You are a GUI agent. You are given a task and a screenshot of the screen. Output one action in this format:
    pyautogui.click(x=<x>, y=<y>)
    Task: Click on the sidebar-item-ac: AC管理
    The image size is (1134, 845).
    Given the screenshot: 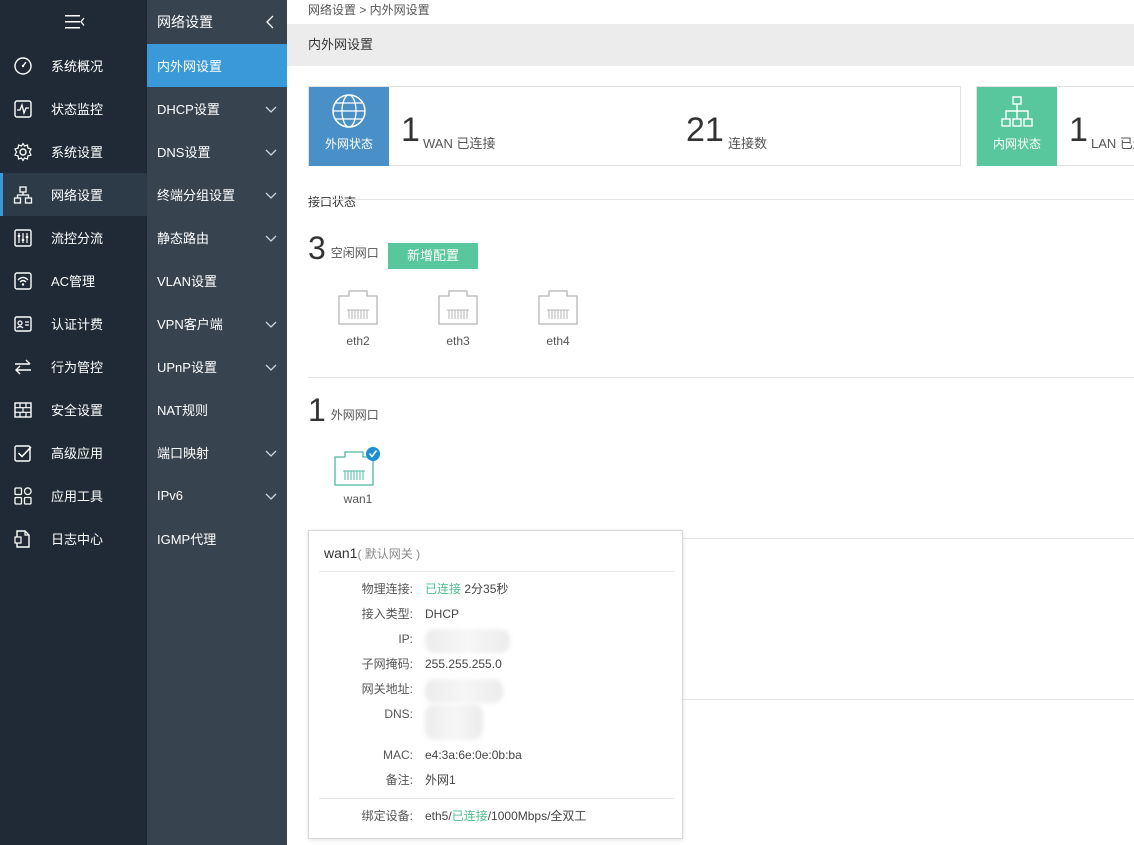 What is the action you would take?
    pyautogui.click(x=73, y=280)
    